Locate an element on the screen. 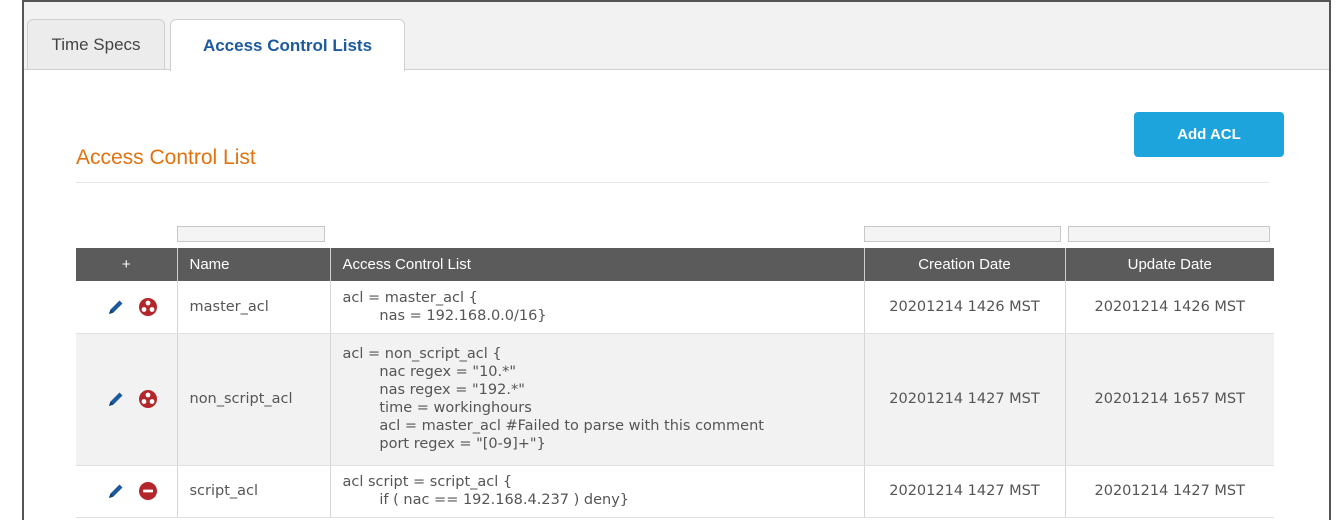  tab-time-specs: Time Specs is located at coordinates (96, 44).